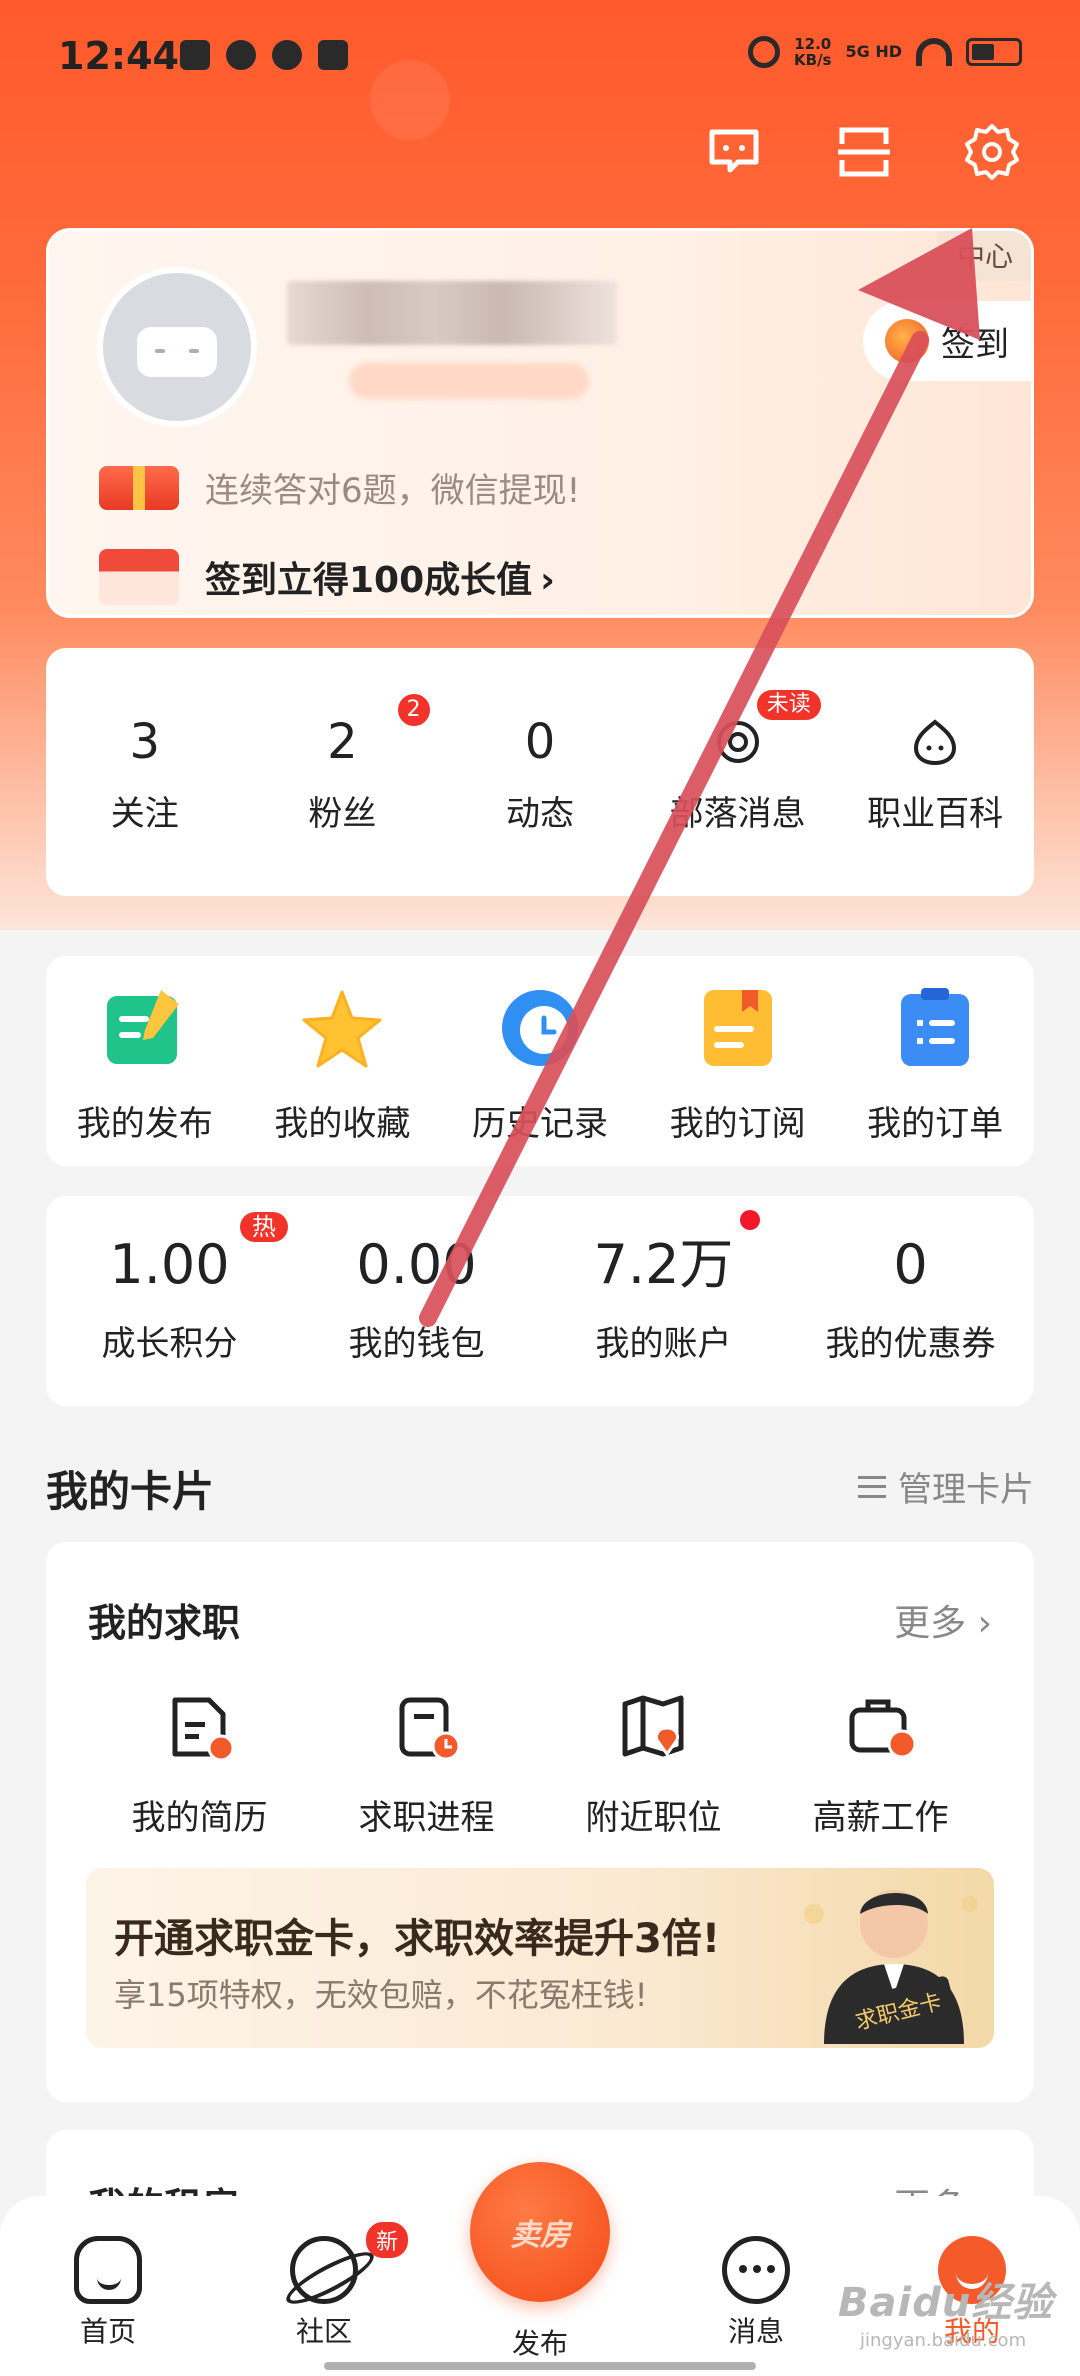 Image resolution: width=1080 pixels, height=2376 pixels. What do you see at coordinates (107, 2331) in the screenshot?
I see `nav-label: 首页` at bounding box center [107, 2331].